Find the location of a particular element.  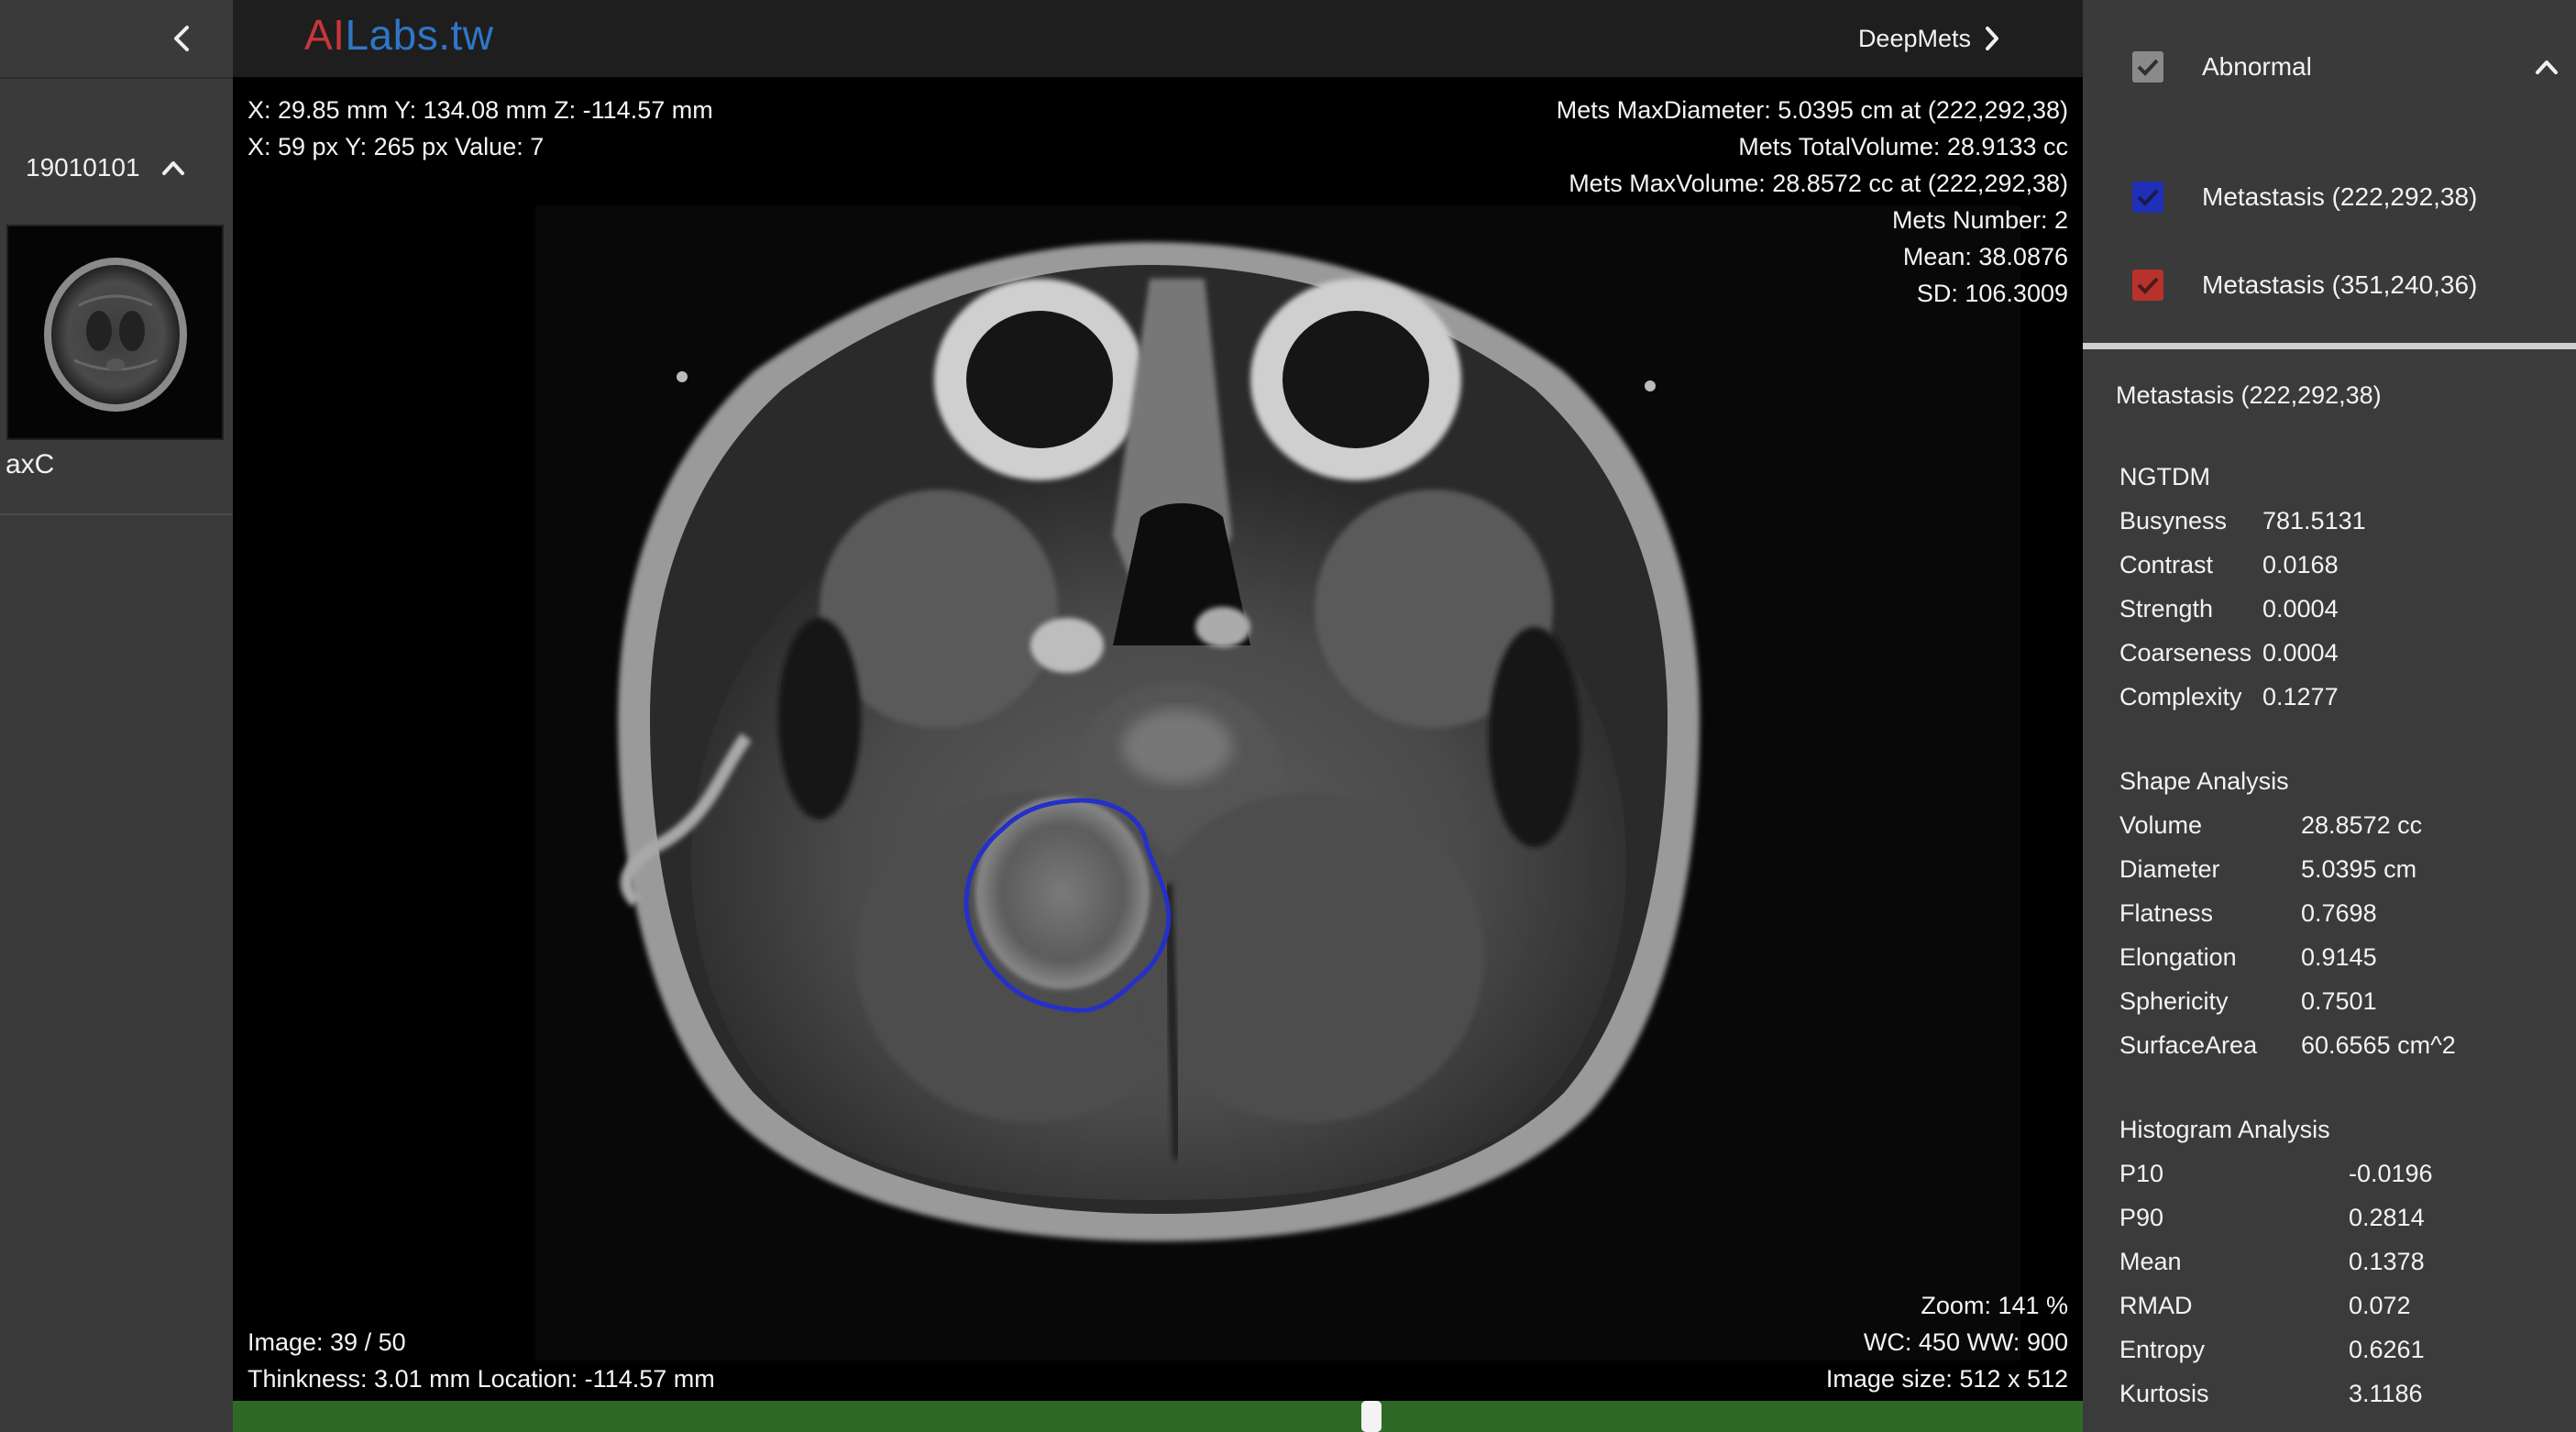

metric-row: Volume 28.8572 cc is located at coordinates (2271, 825).